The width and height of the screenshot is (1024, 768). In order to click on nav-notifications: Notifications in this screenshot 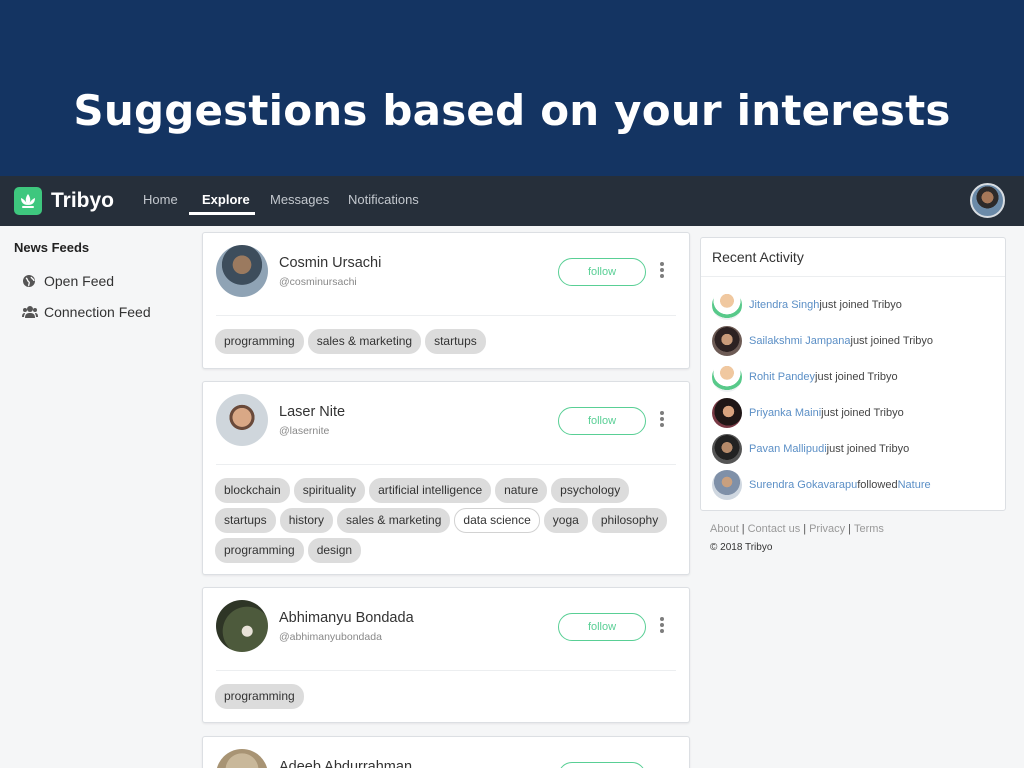, I will do `click(383, 199)`.